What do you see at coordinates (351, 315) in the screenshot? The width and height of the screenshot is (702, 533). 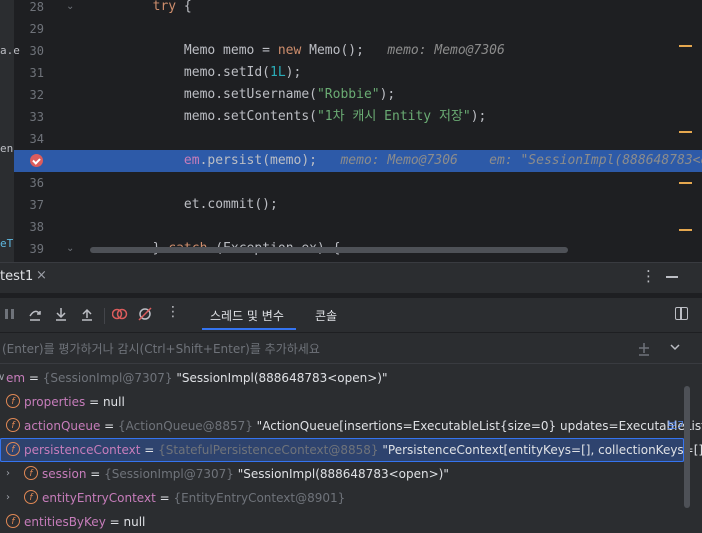 I see `debug-toolbar: ⋮ 스레드 및 변수 콘솔` at bounding box center [351, 315].